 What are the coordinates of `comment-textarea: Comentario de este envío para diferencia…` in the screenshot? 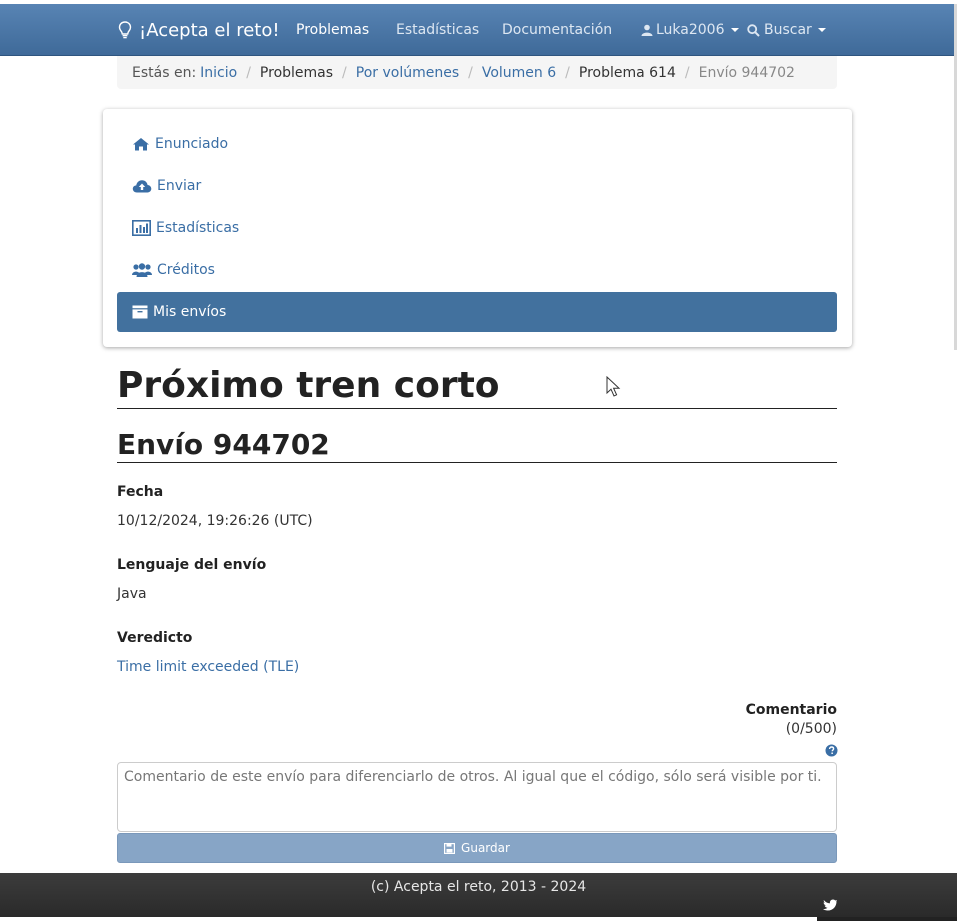 It's located at (477, 797).